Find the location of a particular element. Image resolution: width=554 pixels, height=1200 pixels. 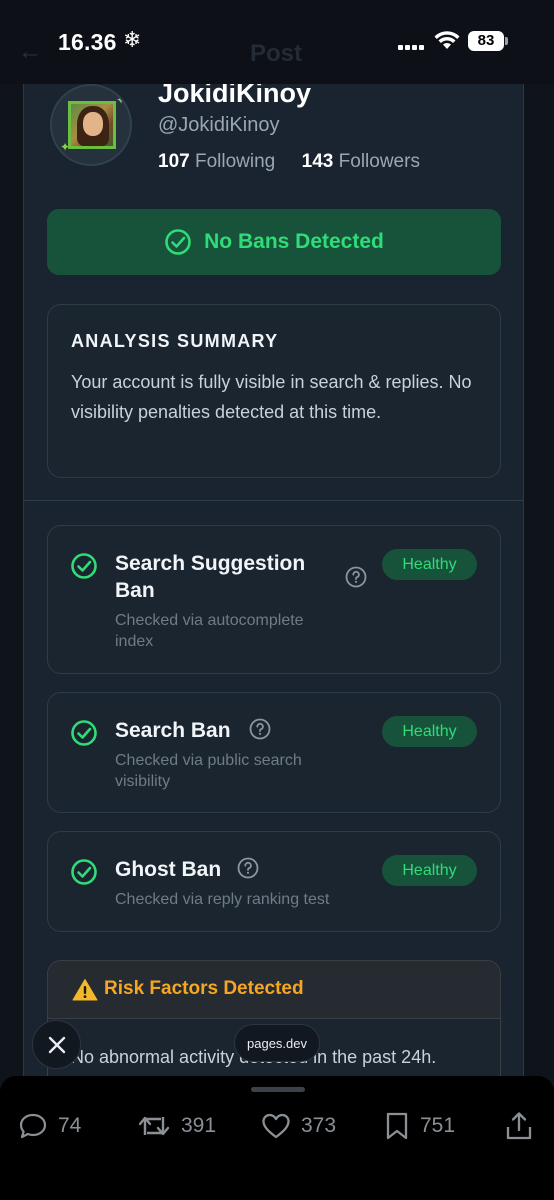

check-title: Ghost Ban is located at coordinates (168, 869).